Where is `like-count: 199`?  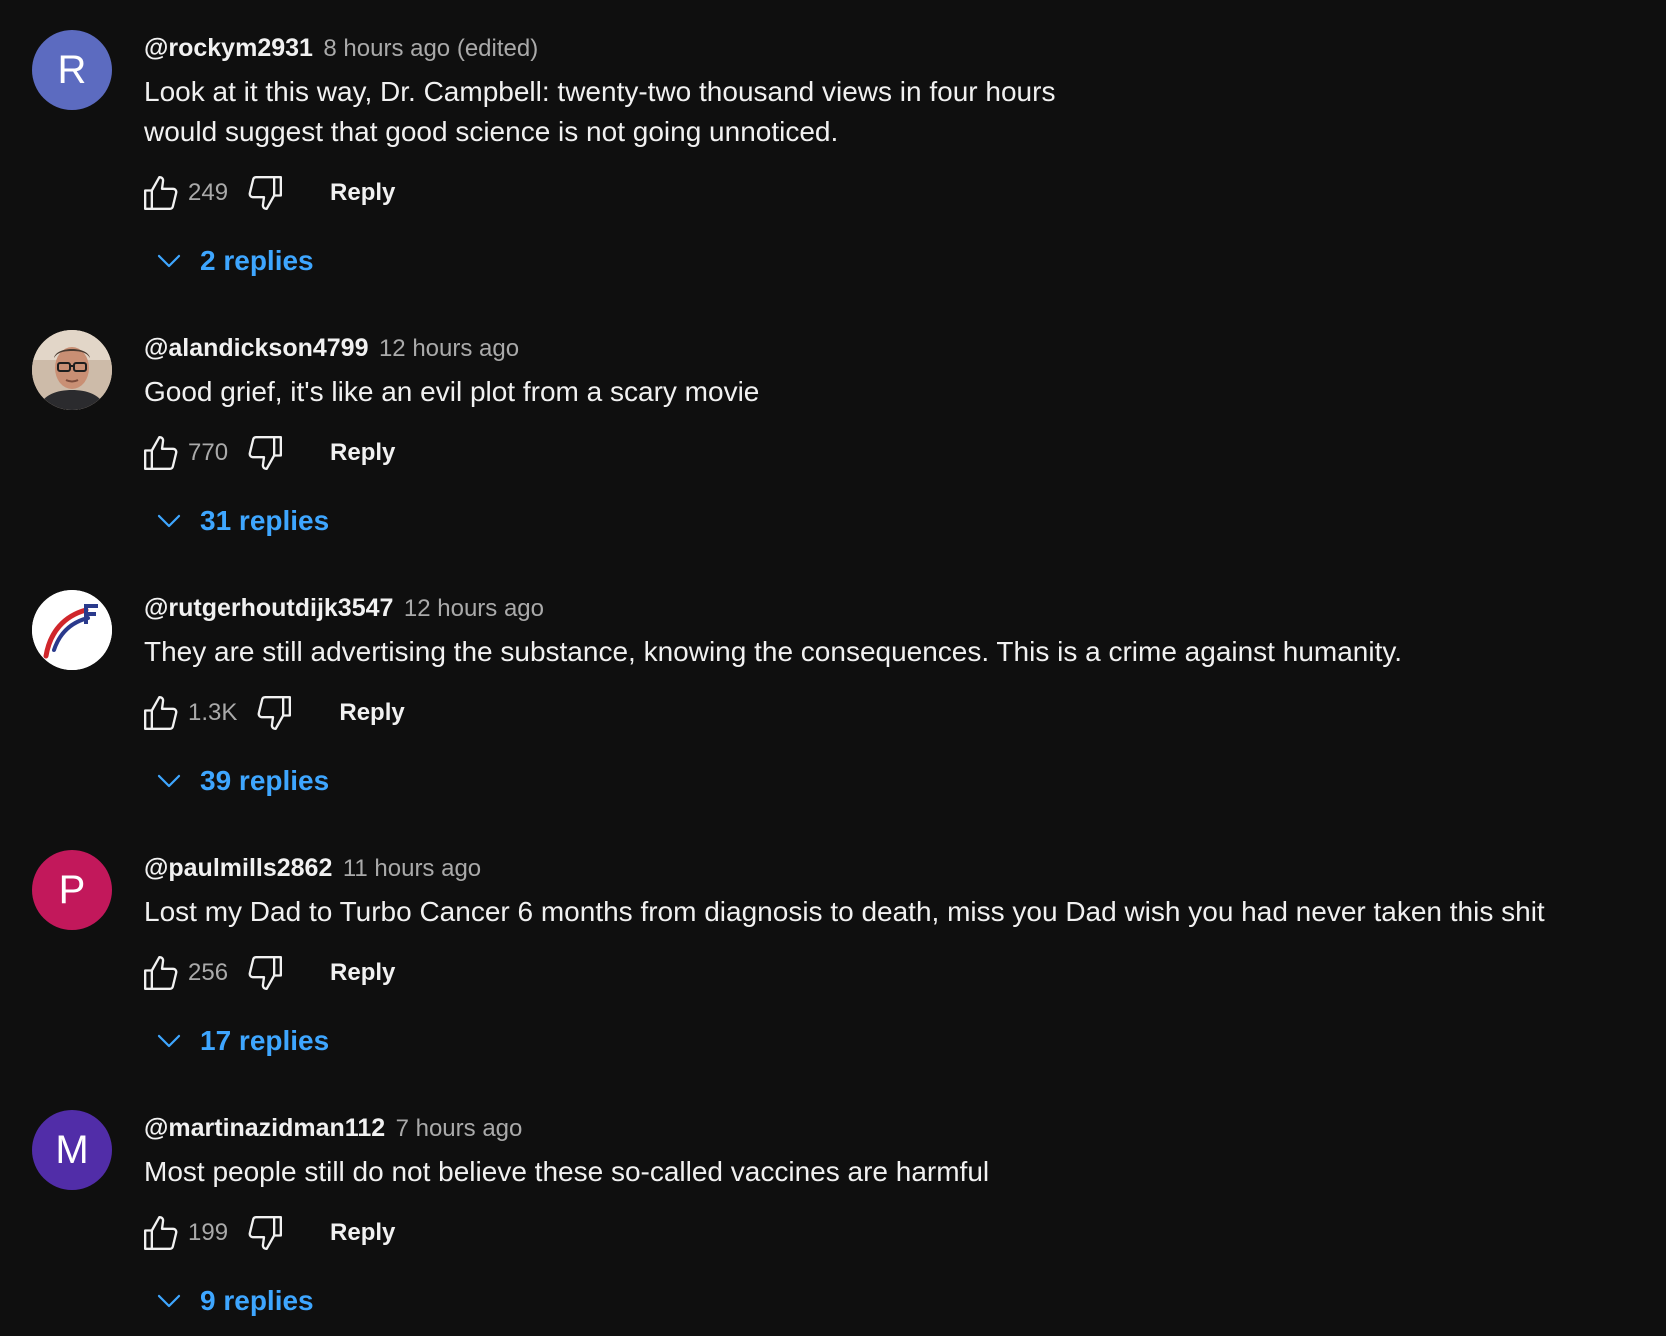
like-count: 199 is located at coordinates (208, 1232).